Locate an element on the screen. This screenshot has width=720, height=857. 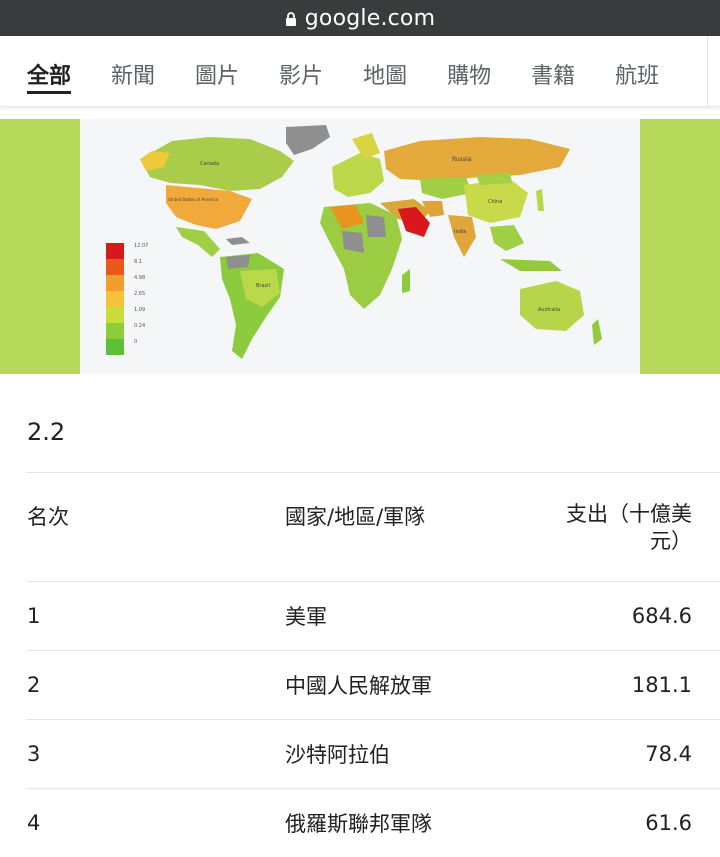
section-number: 2.2 is located at coordinates (46, 432).